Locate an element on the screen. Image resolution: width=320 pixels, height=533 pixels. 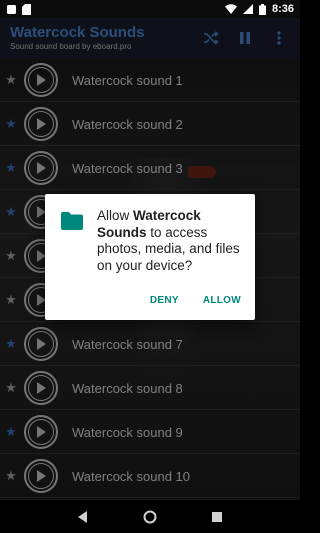
notification-sim-icon is located at coordinates (11, 9).